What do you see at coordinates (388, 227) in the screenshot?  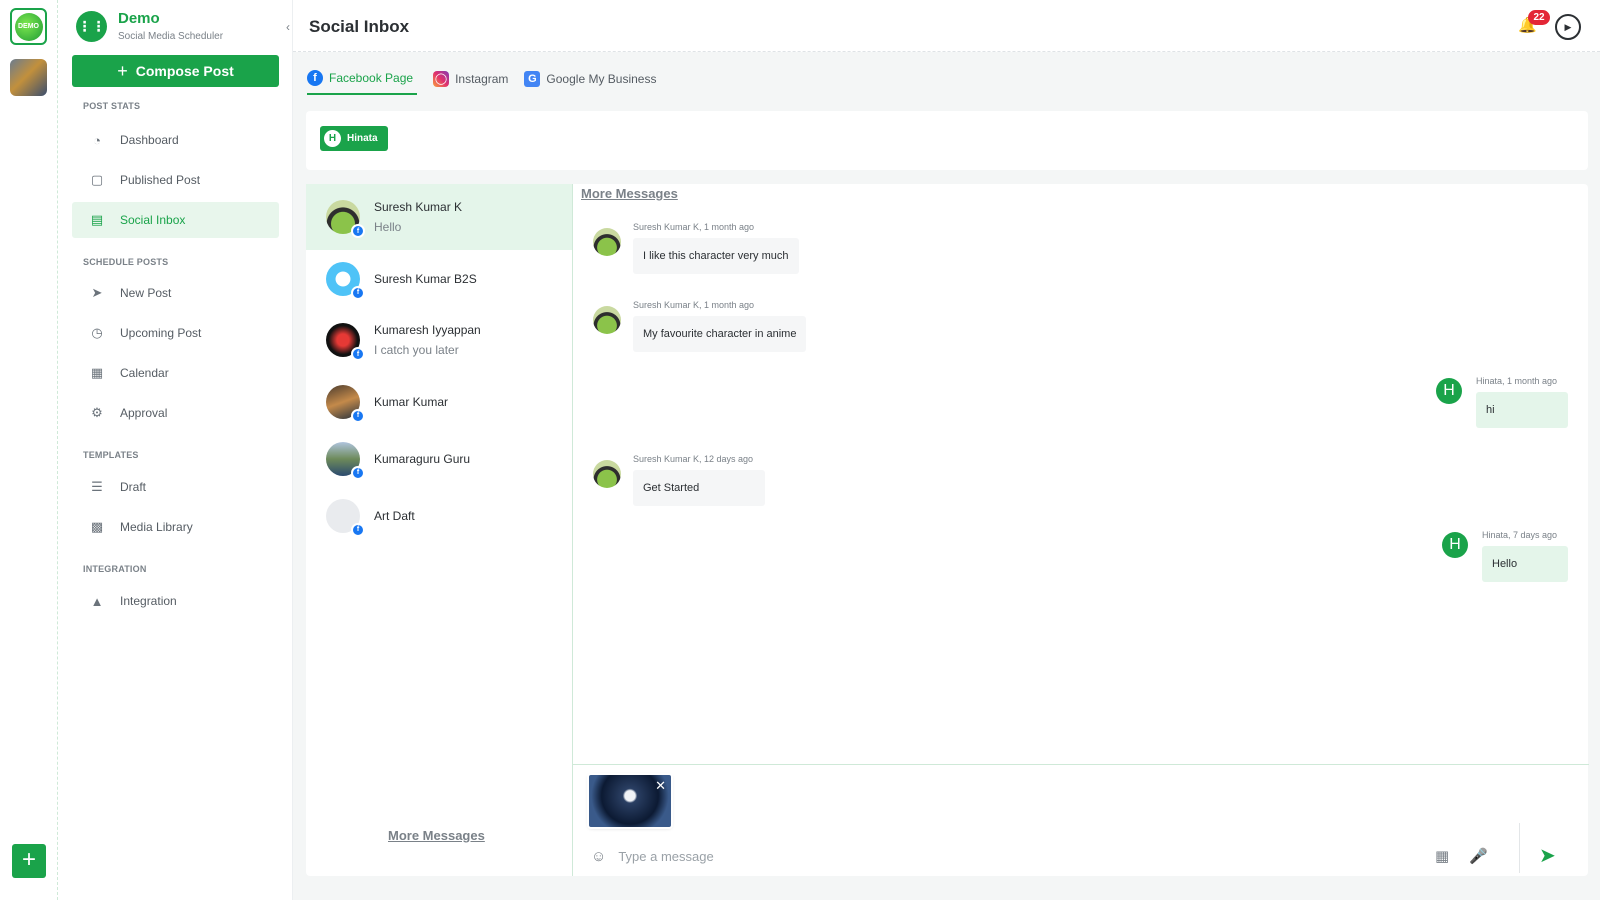 I see `conversation-preview: Hello` at bounding box center [388, 227].